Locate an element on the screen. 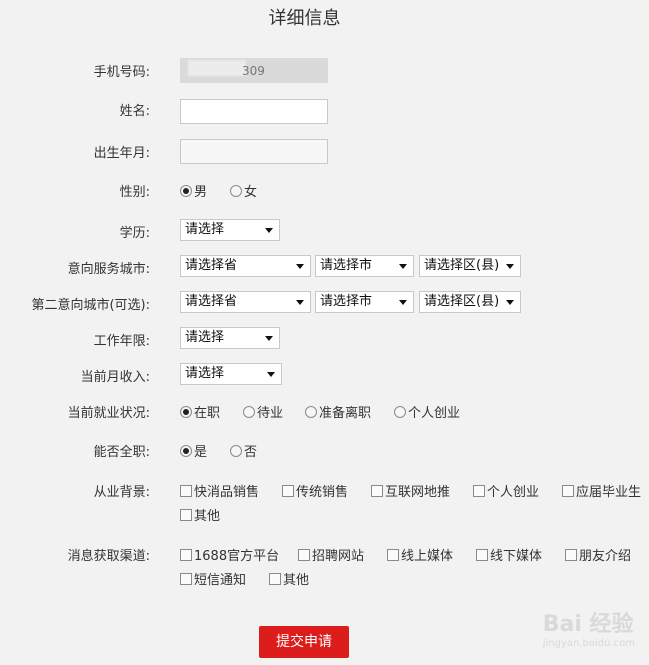 This screenshot has height=665, width=649. background-checkbox: 互联网地推 is located at coordinates (410, 490).